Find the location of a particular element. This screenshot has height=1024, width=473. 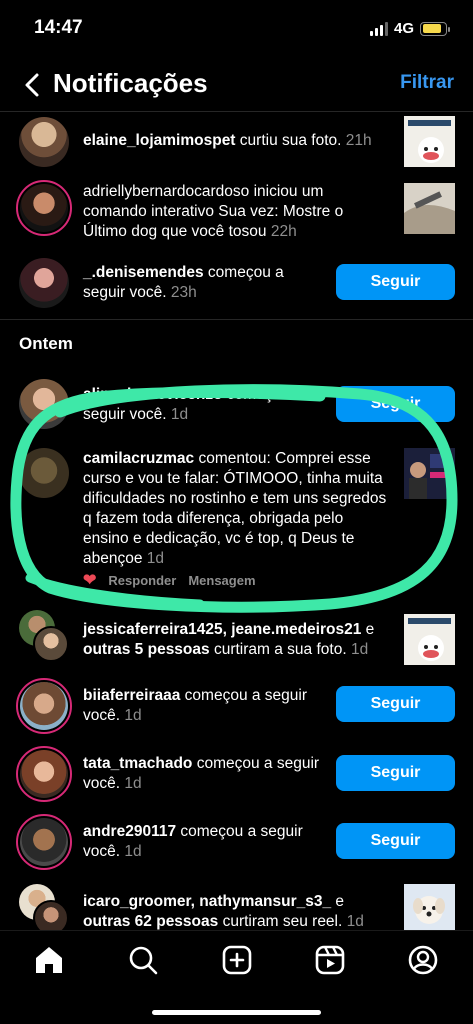

home-indicator is located at coordinates (236, 1012).